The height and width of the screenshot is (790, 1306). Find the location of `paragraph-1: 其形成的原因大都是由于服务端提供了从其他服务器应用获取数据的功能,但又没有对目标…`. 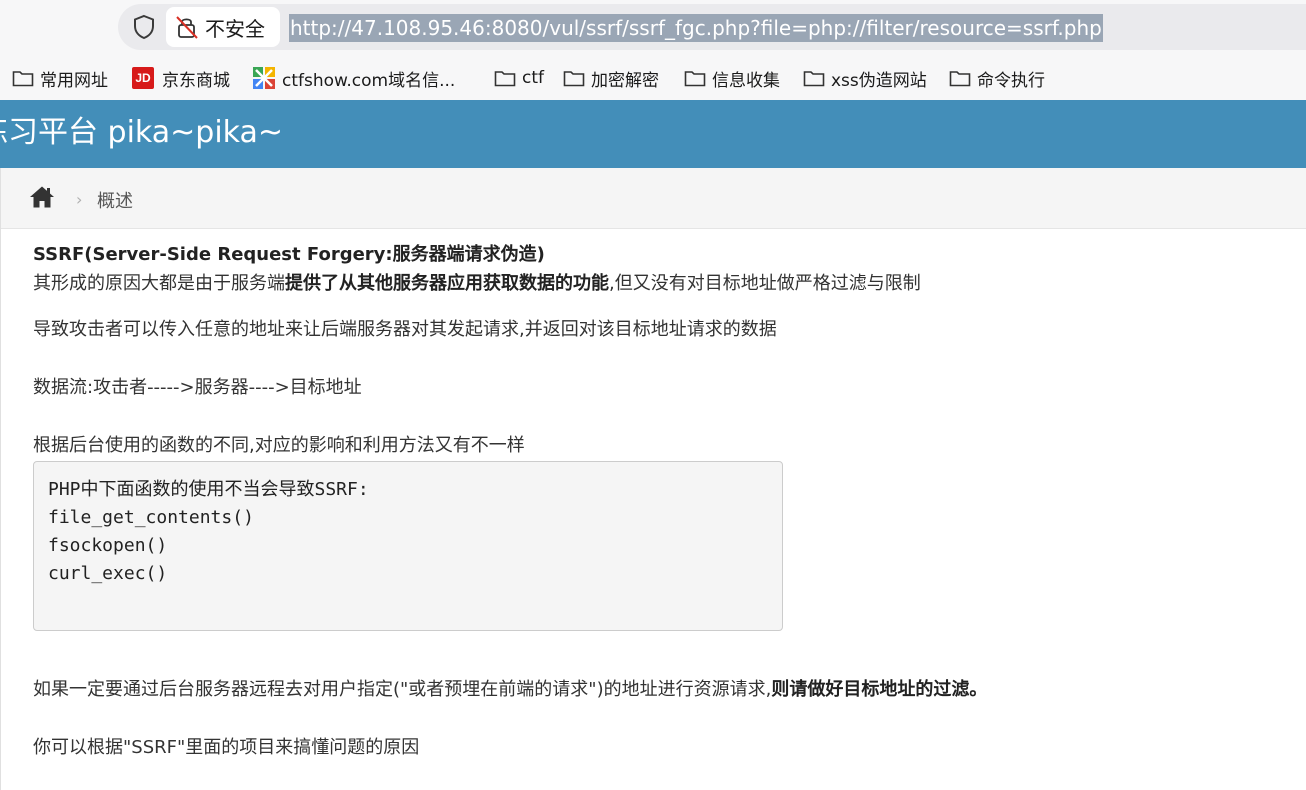

paragraph-1: 其形成的原因大都是由于服务端提供了从其他服务器应用获取数据的功能,但又没有对目标… is located at coordinates (477, 284).